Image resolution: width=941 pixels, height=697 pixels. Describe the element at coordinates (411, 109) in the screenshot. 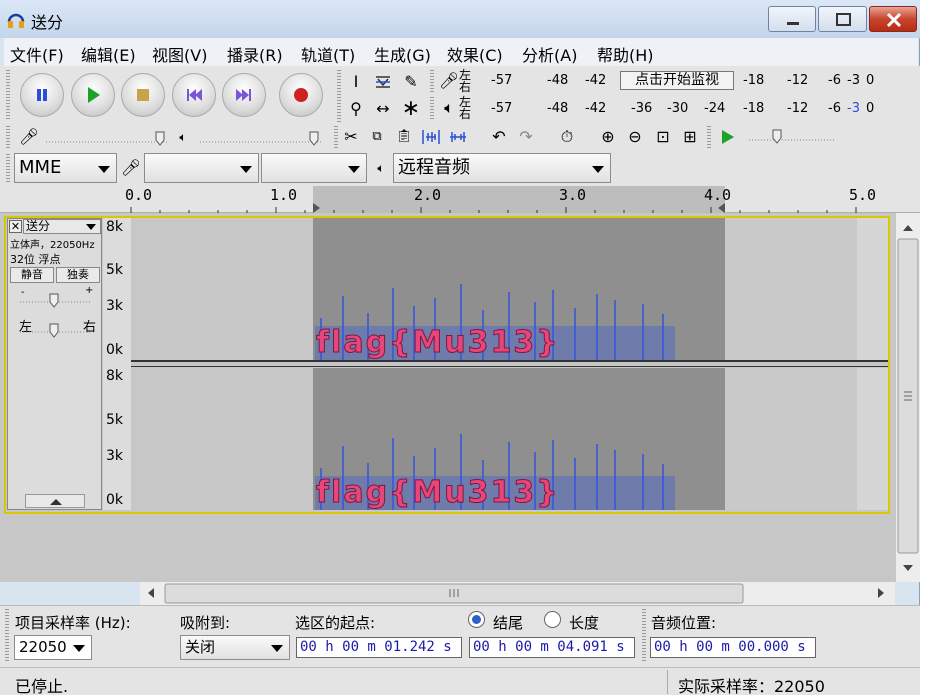

I see `multi-tool-icon: ∗` at that location.